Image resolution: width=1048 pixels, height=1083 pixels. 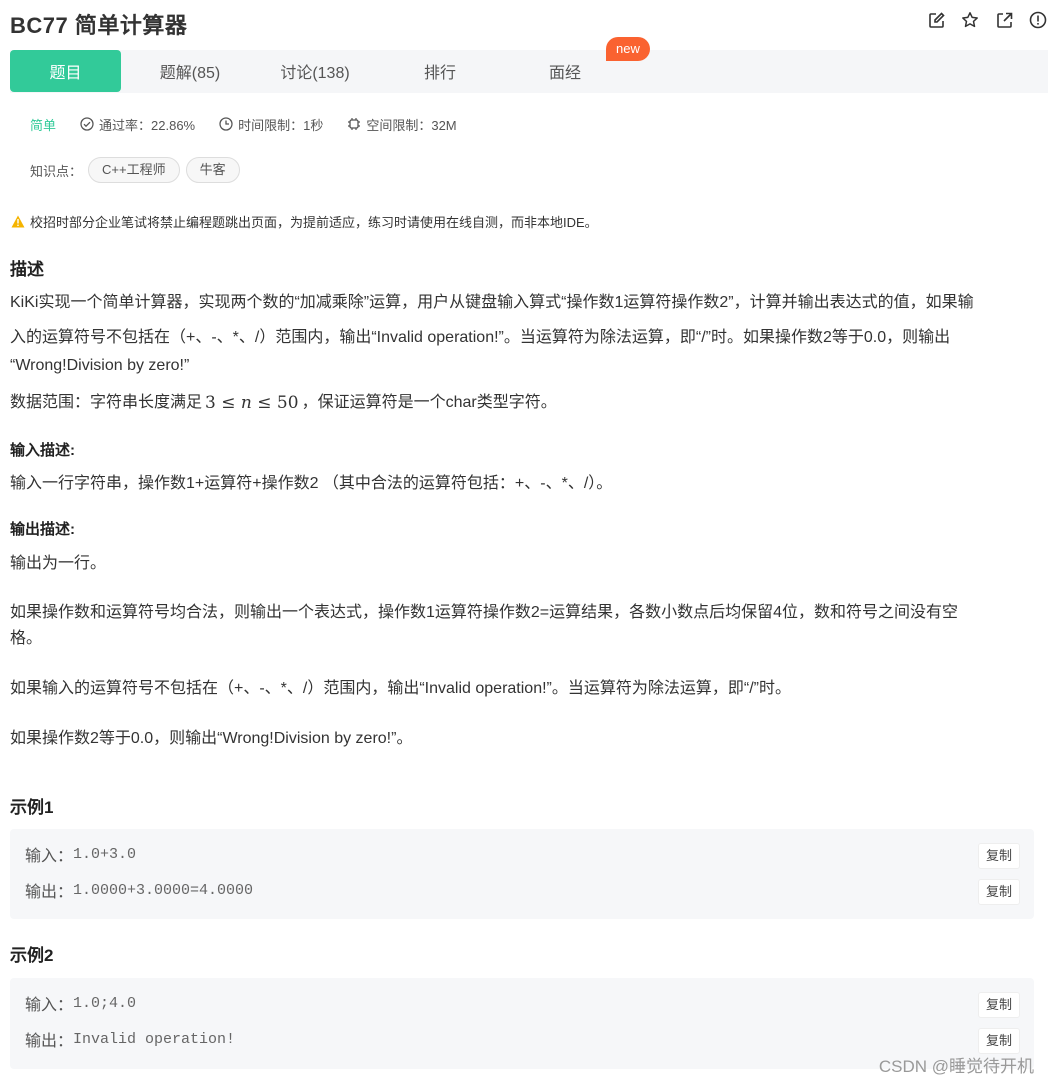 What do you see at coordinates (105, 854) in the screenshot?
I see `example1-input-value: 1.0+3.0` at bounding box center [105, 854].